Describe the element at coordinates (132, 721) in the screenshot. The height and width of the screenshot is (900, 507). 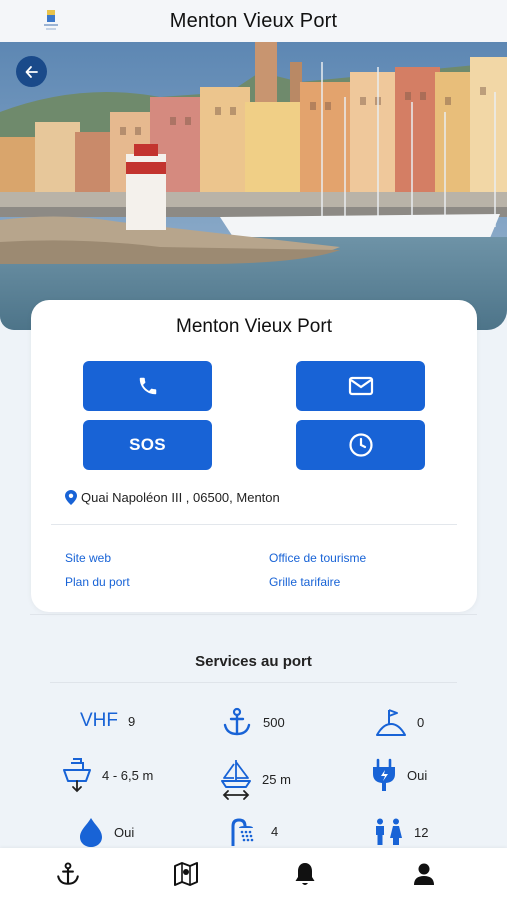
I see `vhf-channel: 9` at that location.